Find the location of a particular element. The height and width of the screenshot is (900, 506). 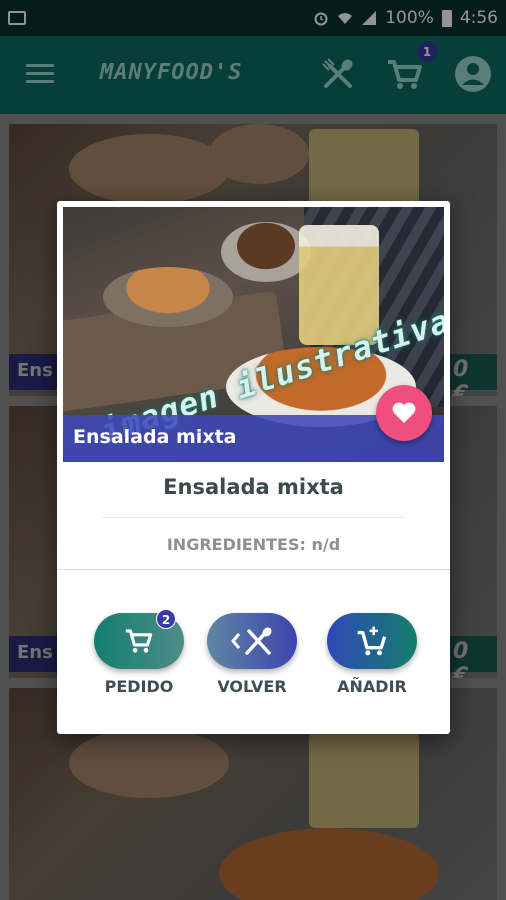

back-utensils-icon is located at coordinates (251, 641).